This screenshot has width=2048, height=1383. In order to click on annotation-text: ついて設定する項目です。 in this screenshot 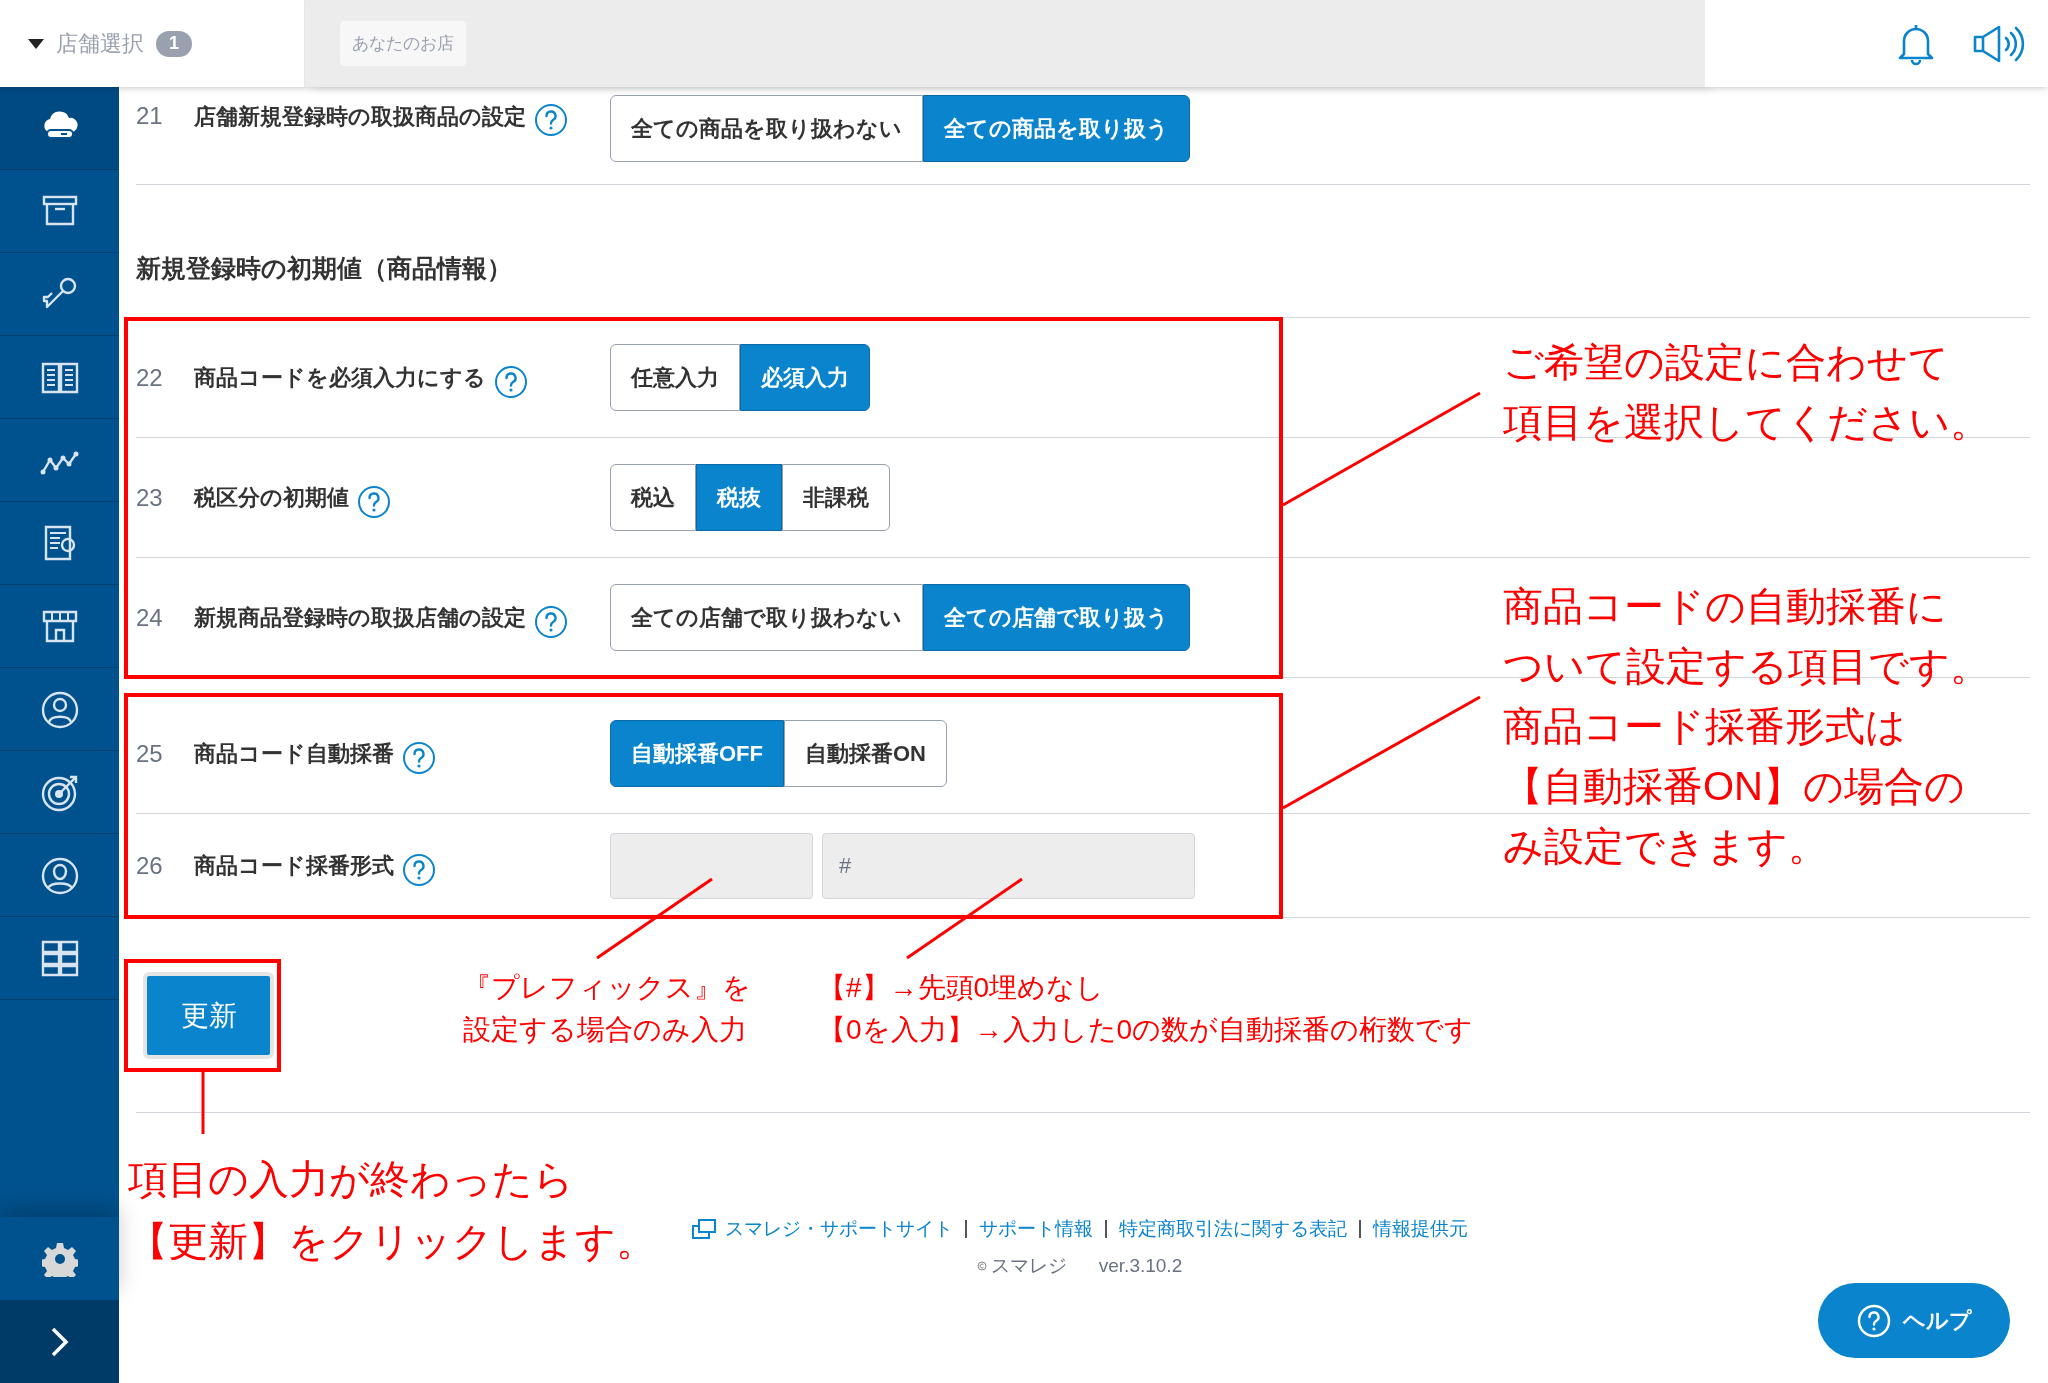, I will do `click(1746, 666)`.